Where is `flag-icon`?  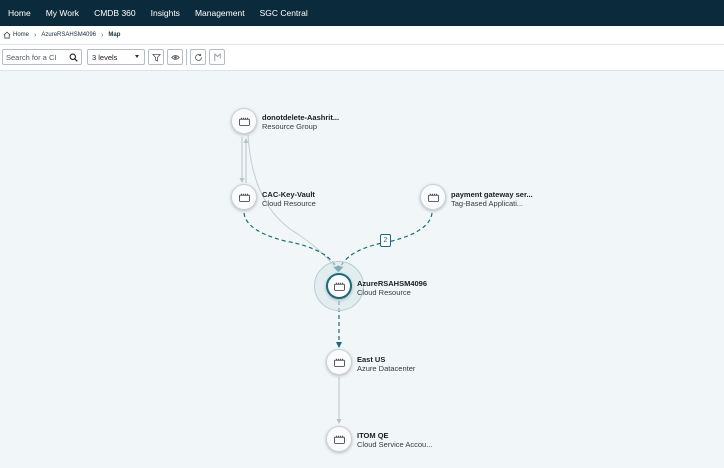
flag-icon is located at coordinates (217, 56).